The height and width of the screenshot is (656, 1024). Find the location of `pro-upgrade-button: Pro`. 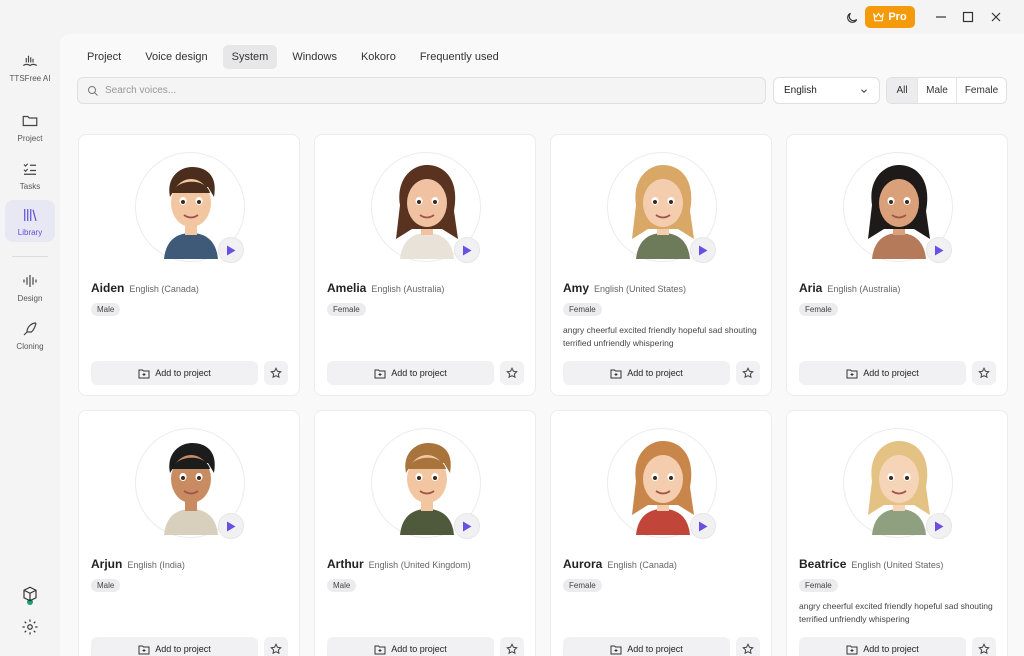

pro-upgrade-button: Pro is located at coordinates (890, 17).